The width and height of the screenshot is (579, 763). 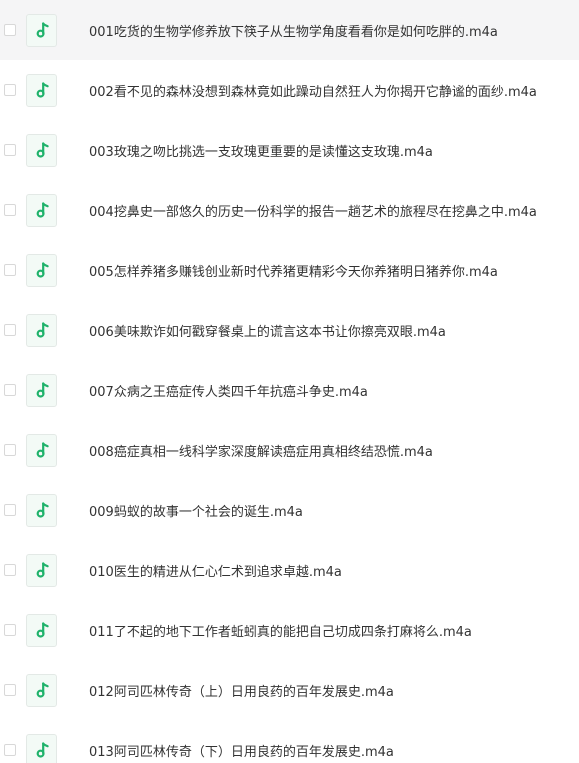 What do you see at coordinates (241, 750) in the screenshot?
I see `file-name: 013阿司匹林传奇（下）日用良药的百年发展史.m4a` at bounding box center [241, 750].